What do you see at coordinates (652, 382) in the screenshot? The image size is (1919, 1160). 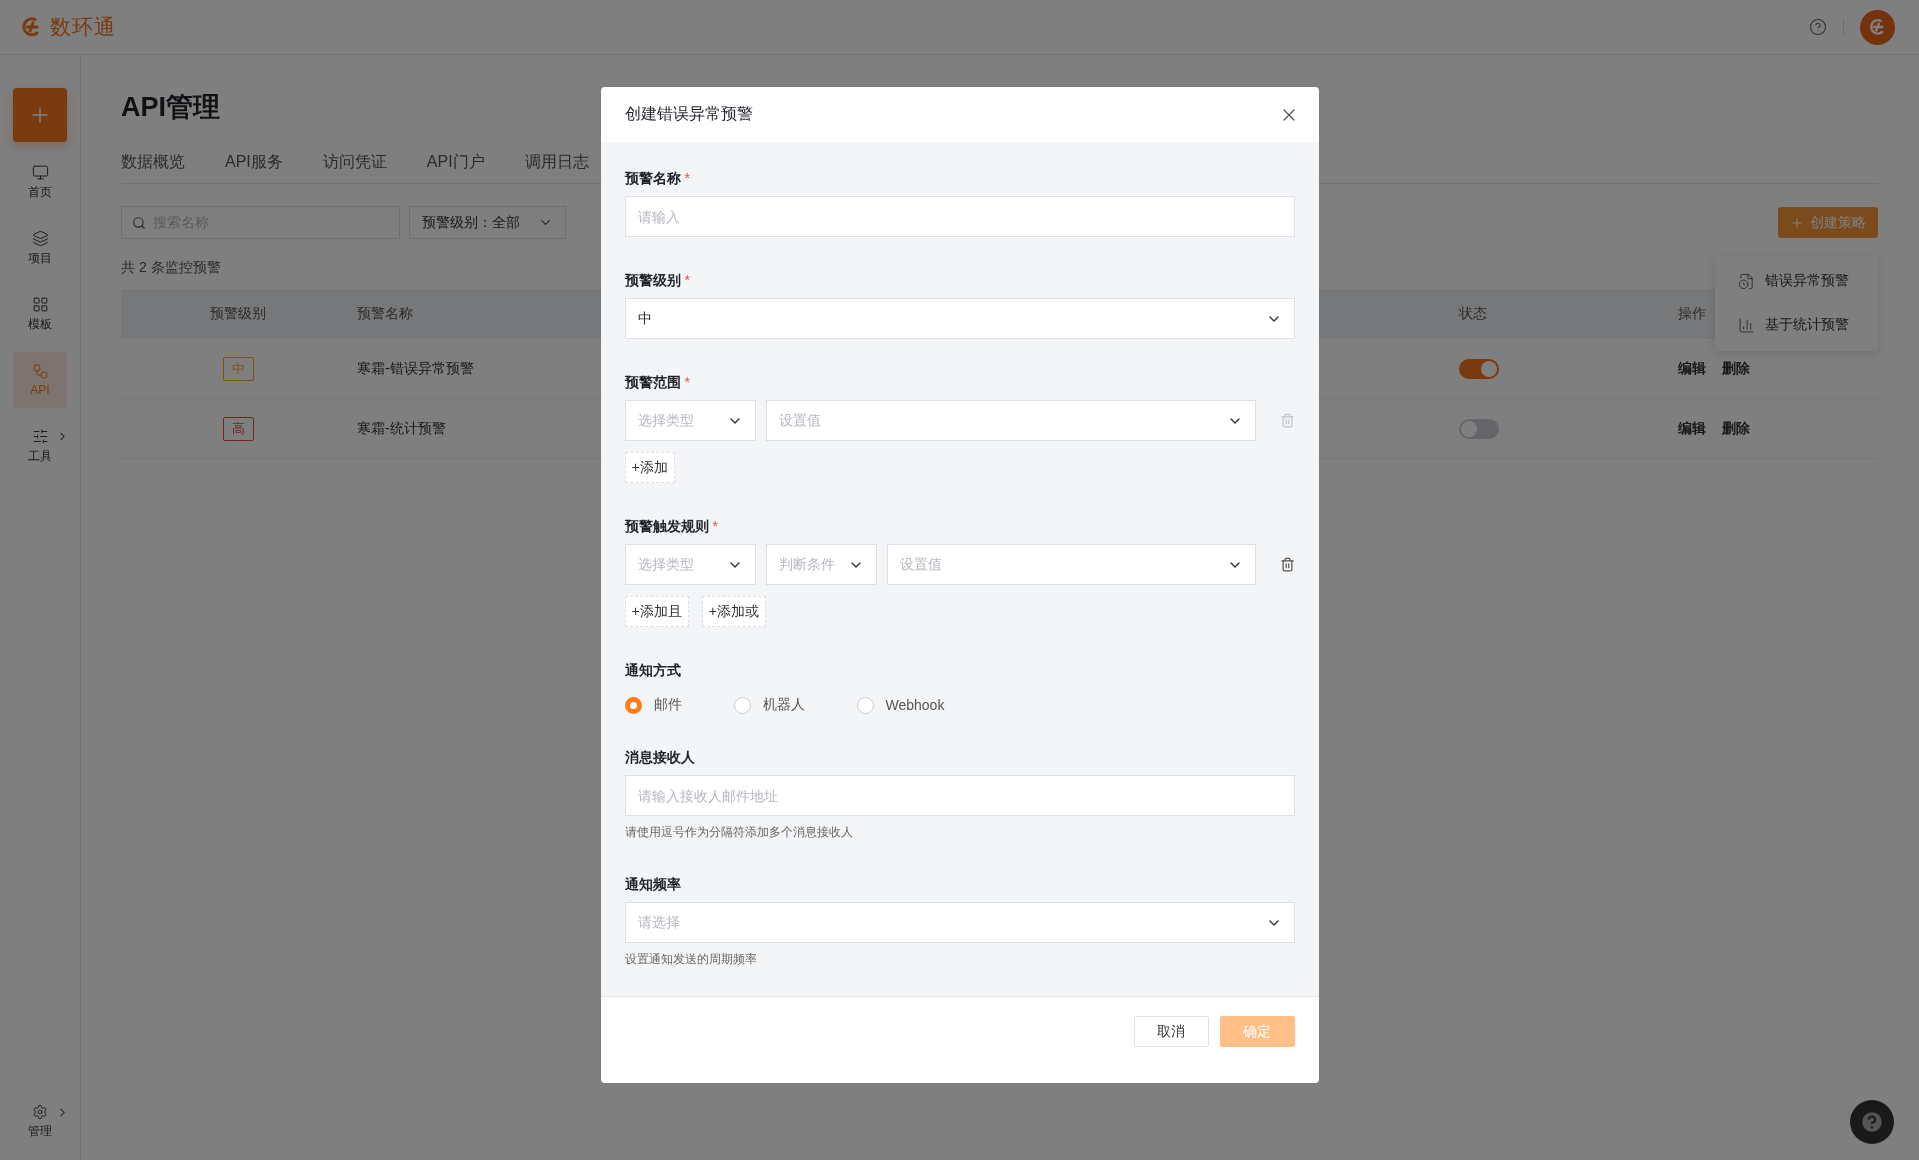 I see `field-label: 预警范围` at bounding box center [652, 382].